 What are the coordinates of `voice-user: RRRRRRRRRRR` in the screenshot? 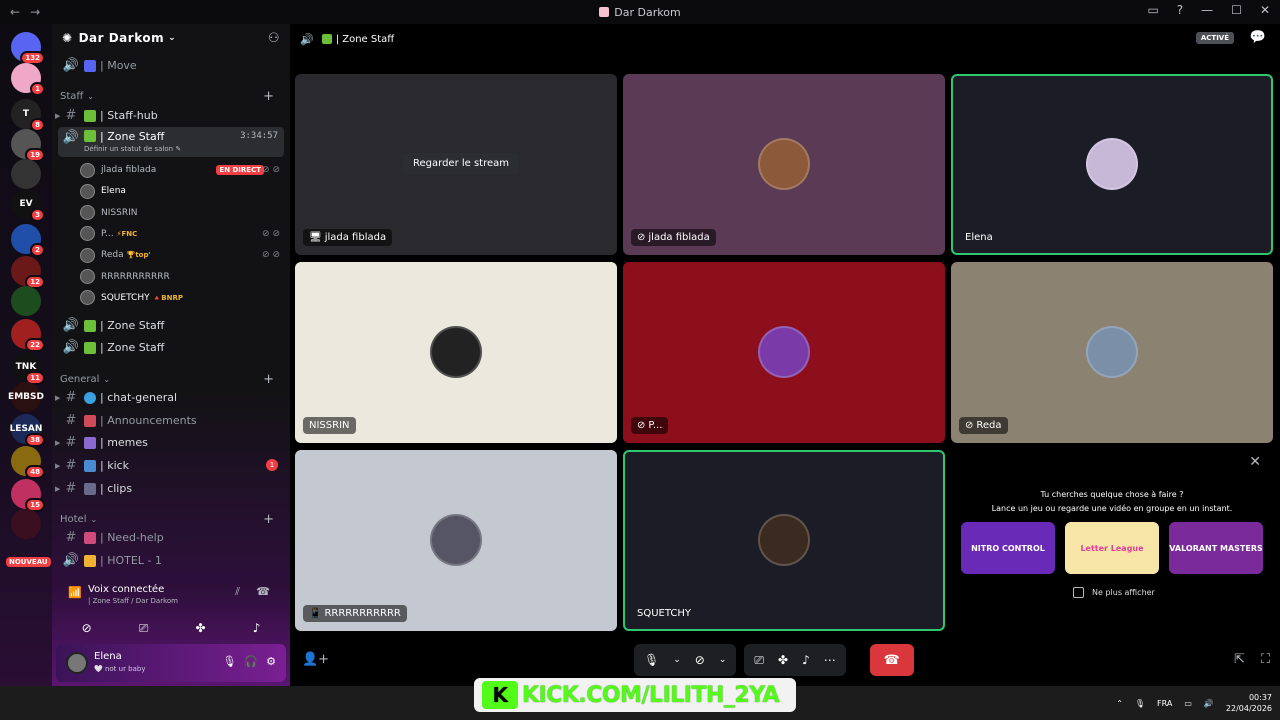 It's located at (182, 277).